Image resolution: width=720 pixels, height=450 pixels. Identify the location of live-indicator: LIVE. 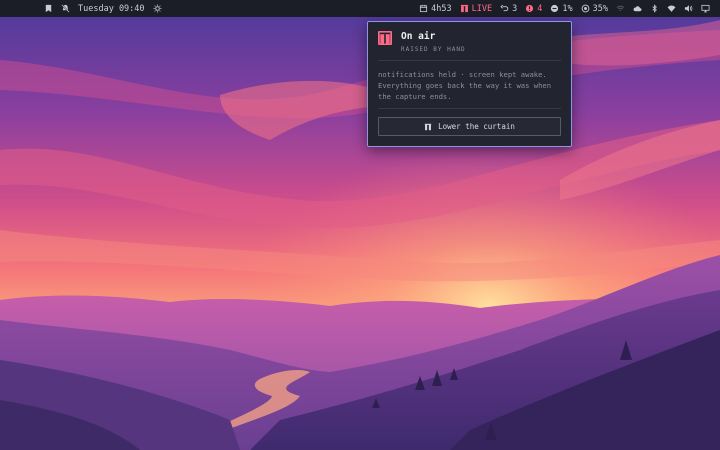
(476, 9).